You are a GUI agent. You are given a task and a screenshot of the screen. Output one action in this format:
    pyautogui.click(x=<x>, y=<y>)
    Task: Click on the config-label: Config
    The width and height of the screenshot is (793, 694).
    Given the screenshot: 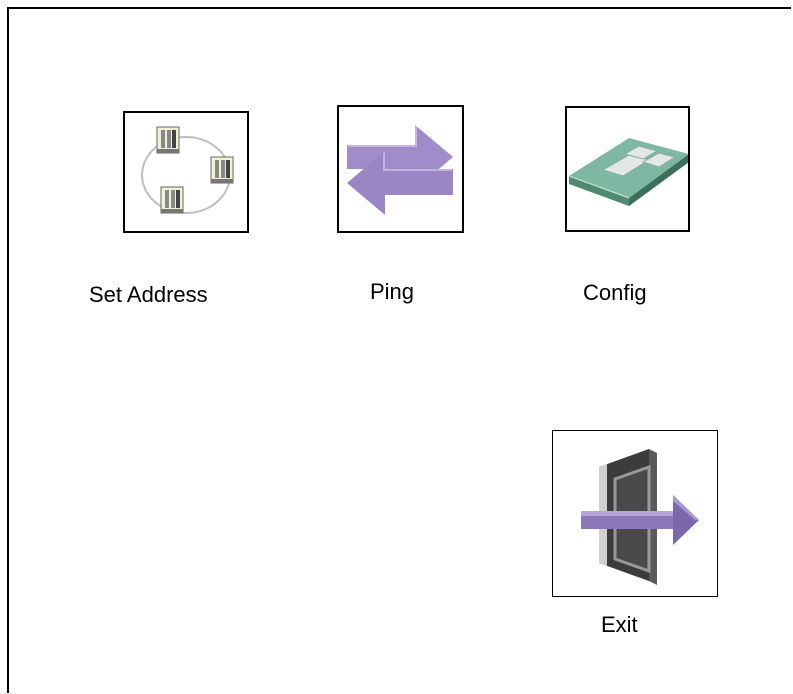 What is the action you would take?
    pyautogui.click(x=615, y=293)
    